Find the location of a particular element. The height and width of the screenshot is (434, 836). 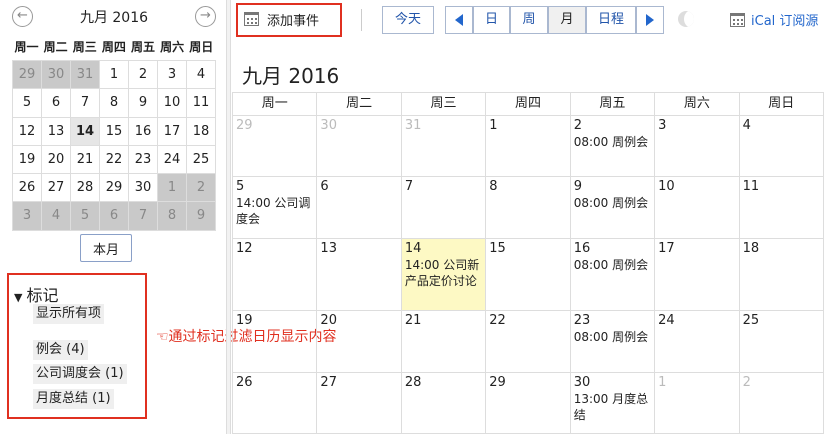

day-cell: 2 is located at coordinates (781, 403).